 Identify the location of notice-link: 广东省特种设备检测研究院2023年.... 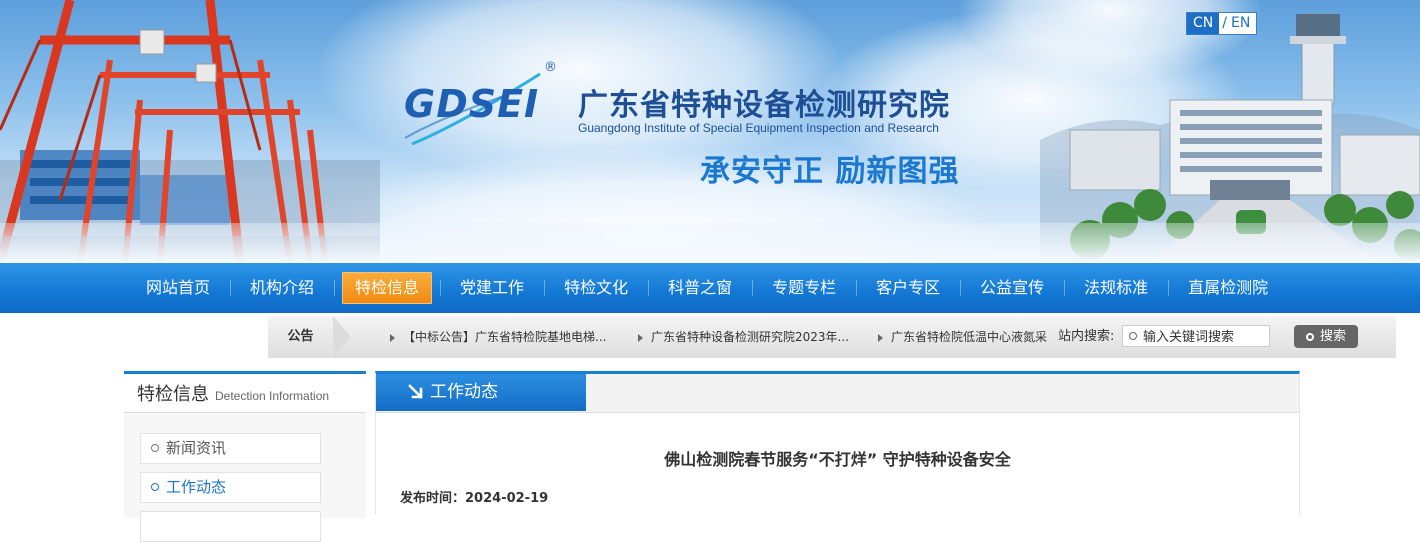
(743, 337).